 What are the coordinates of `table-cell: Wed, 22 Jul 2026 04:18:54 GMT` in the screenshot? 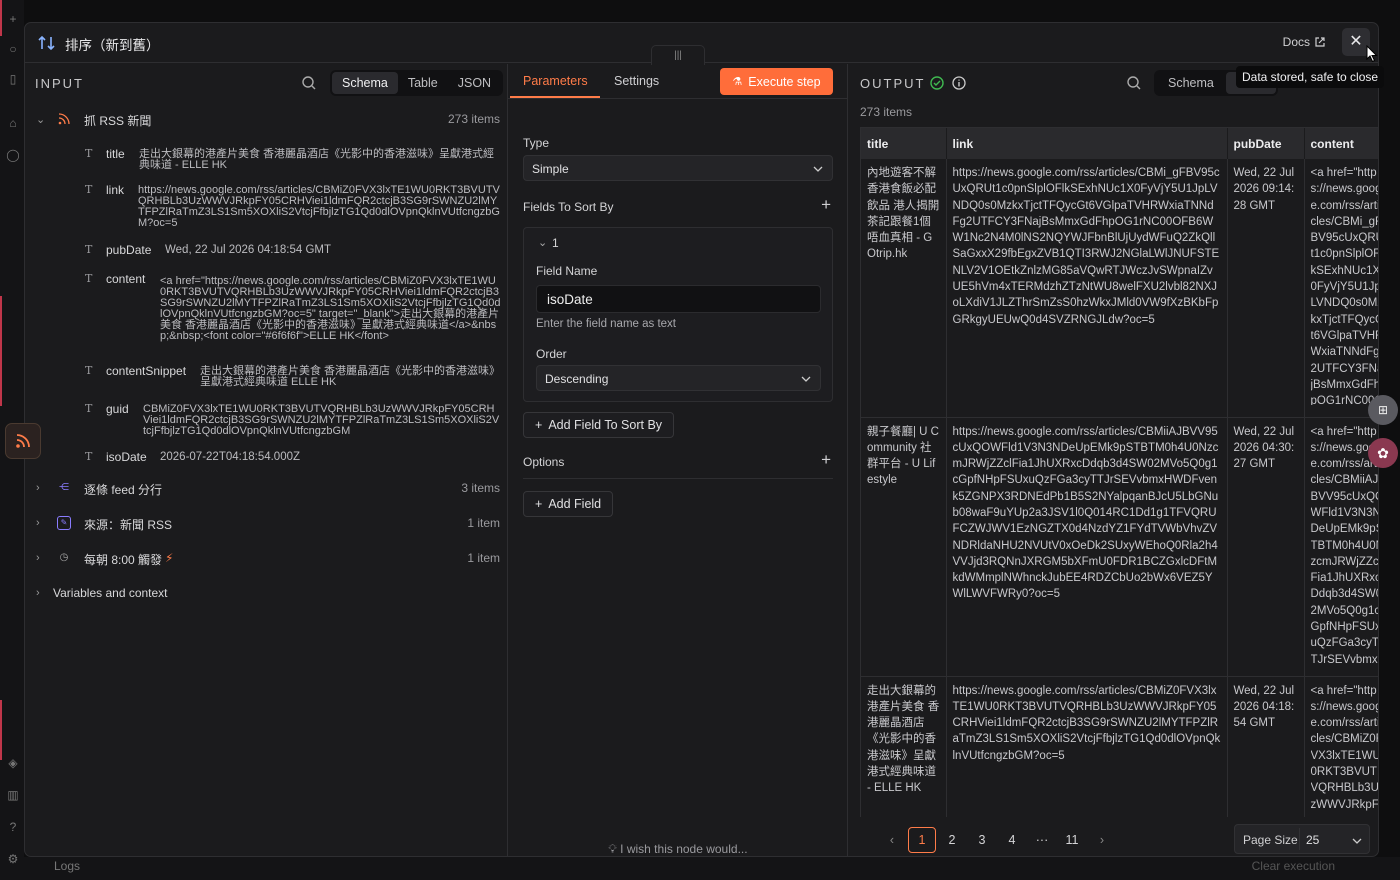 It's located at (1266, 746).